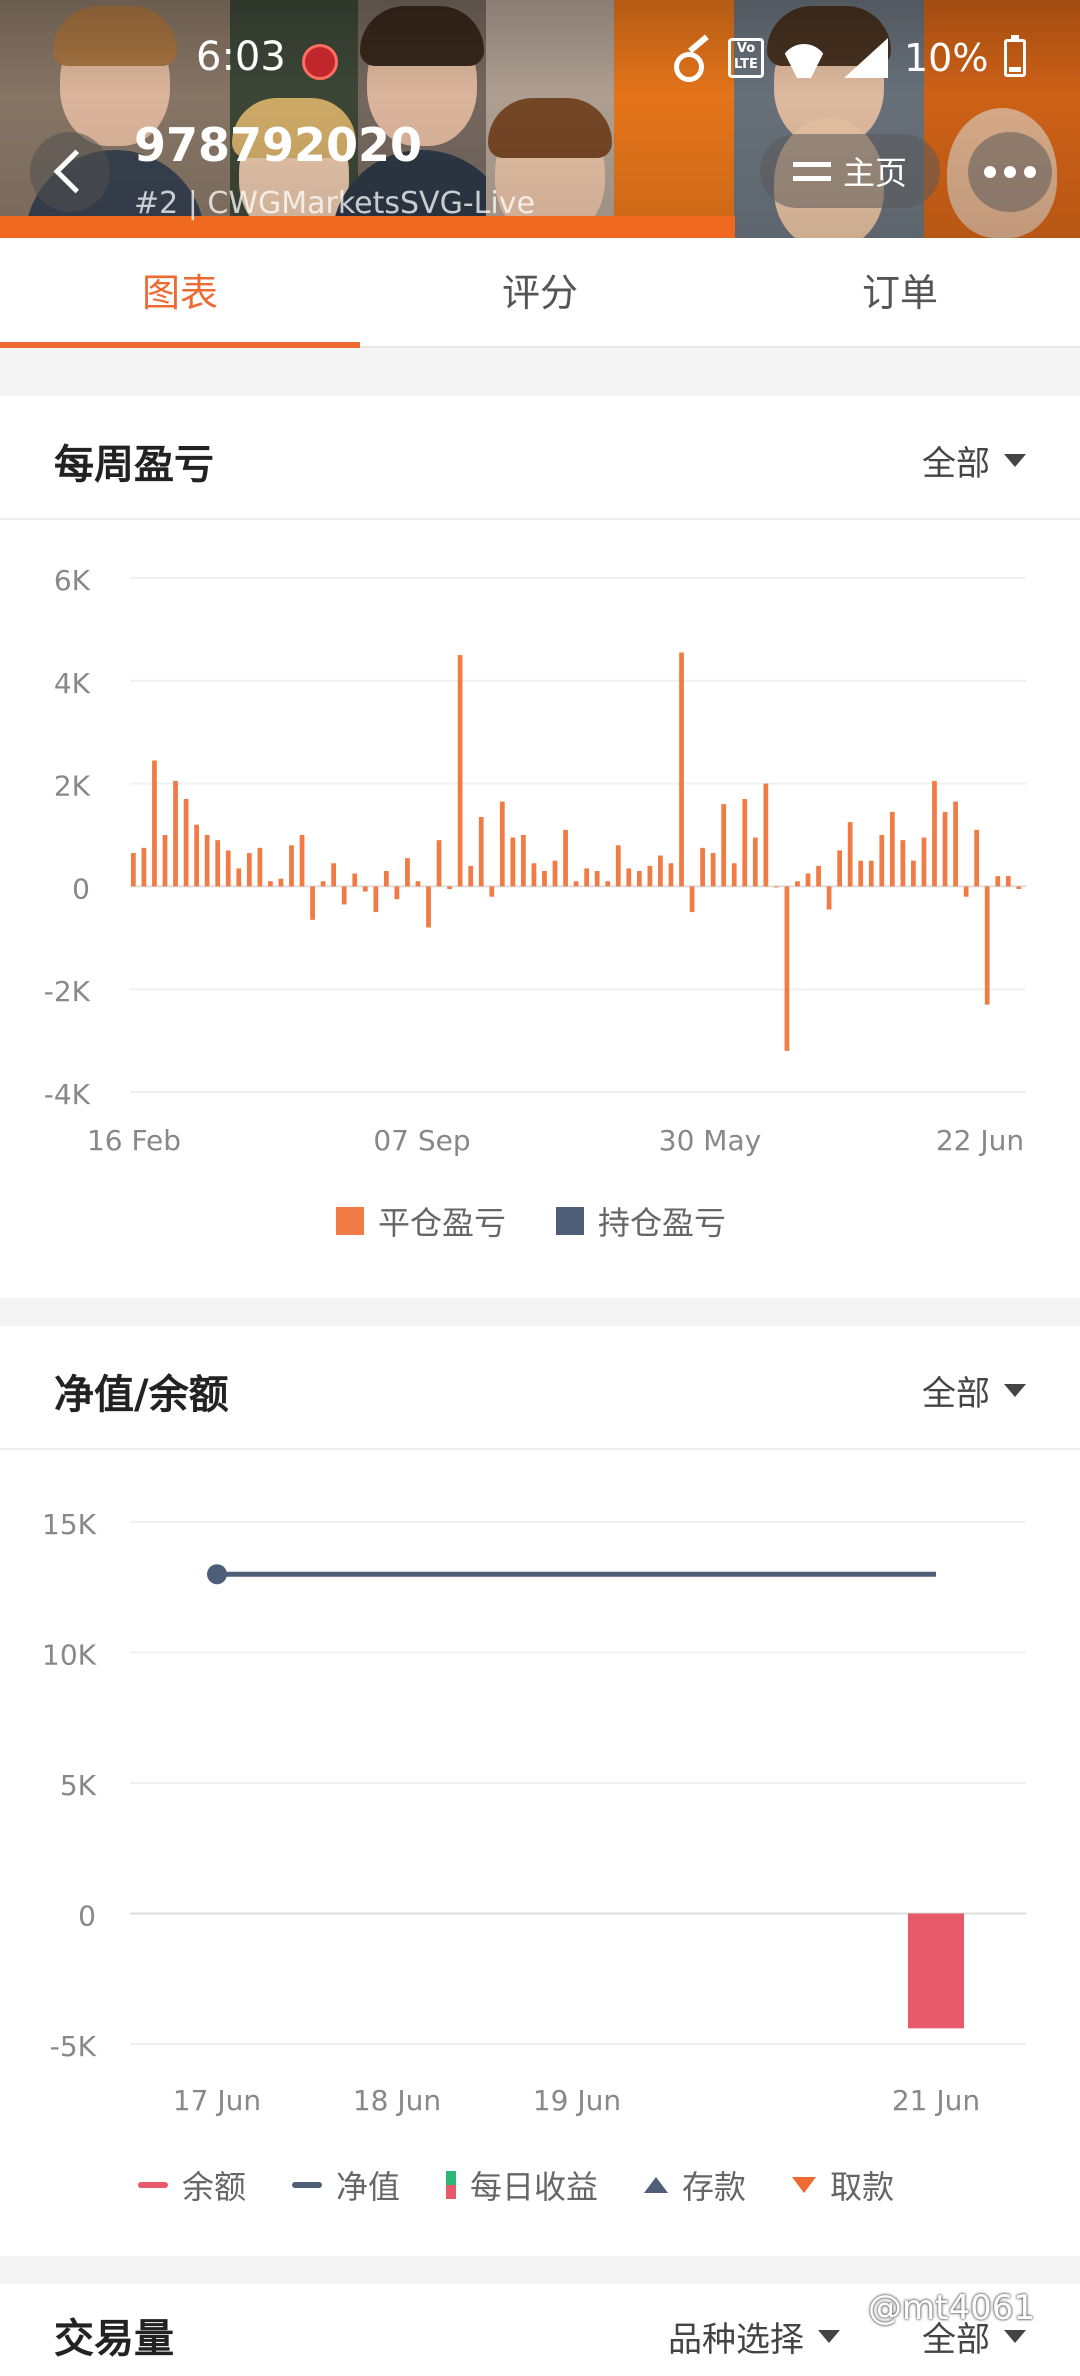  Describe the element at coordinates (936, 1971) in the screenshot. I see `balance-bar` at that location.